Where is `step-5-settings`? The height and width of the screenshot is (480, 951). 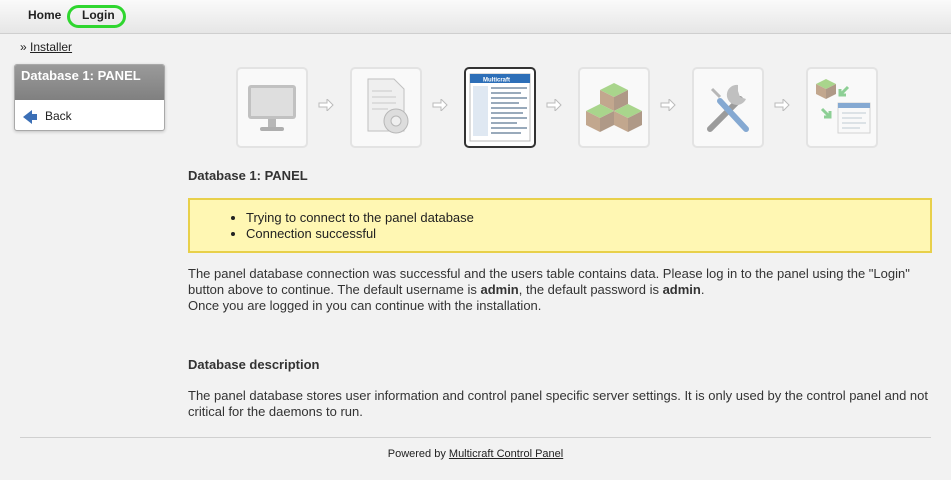 step-5-settings is located at coordinates (728, 107).